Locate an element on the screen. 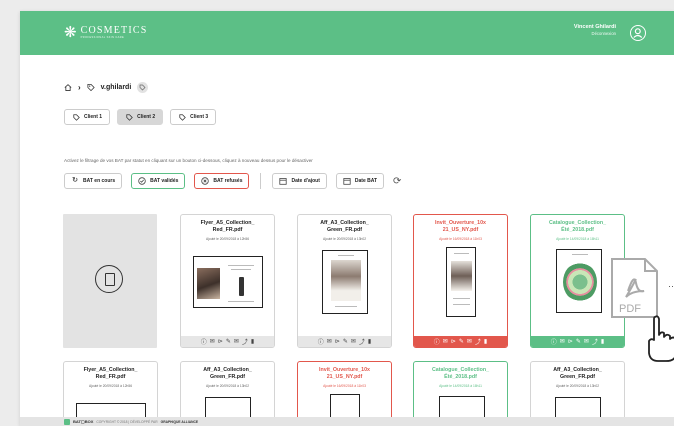 This screenshot has width=674, height=426. refresh-small-icon: ↻ is located at coordinates (75, 180).